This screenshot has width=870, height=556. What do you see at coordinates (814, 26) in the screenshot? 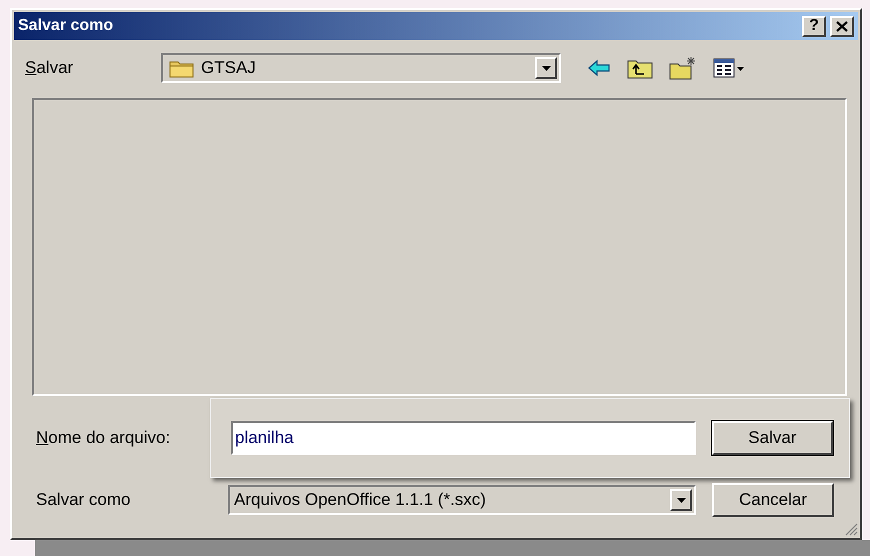
I see `help-button: ?` at bounding box center [814, 26].